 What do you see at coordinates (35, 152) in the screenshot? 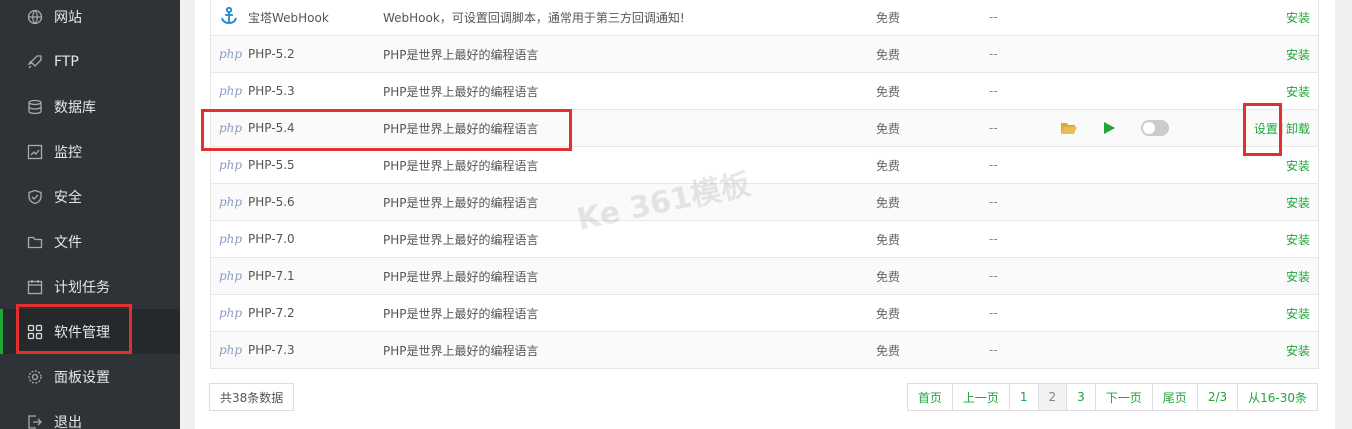
I see `monitor-icon` at bounding box center [35, 152].